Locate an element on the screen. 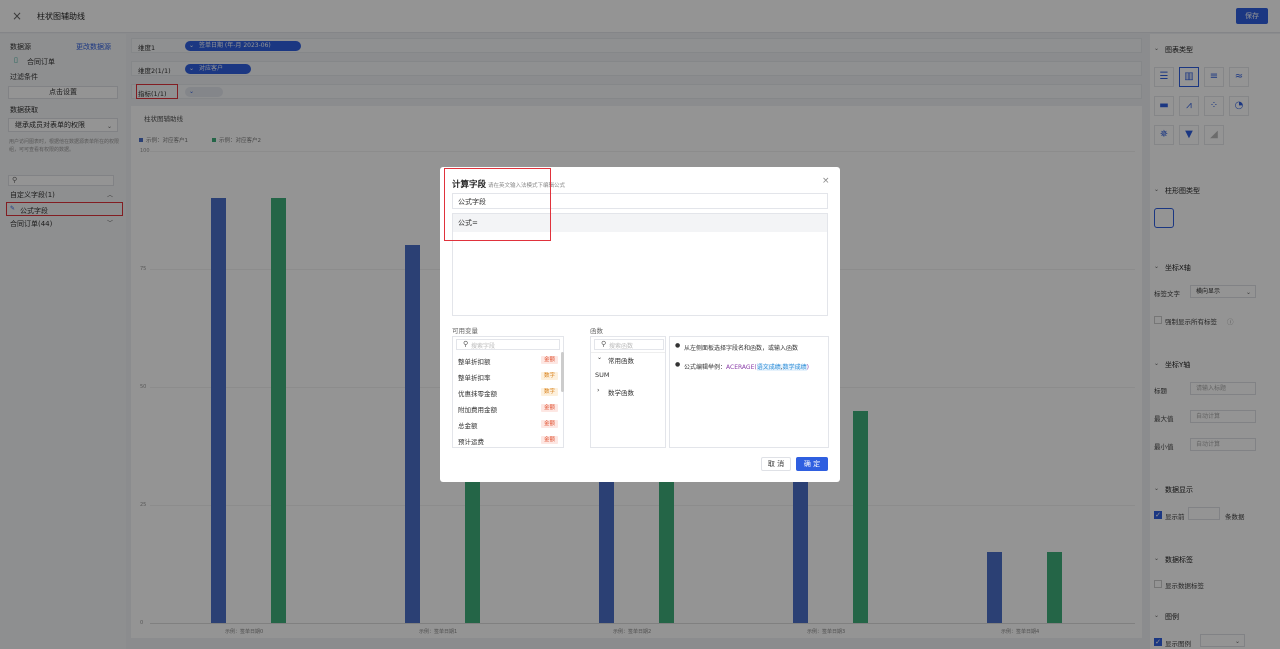  variable-name: 整单折扣率 is located at coordinates (474, 378).